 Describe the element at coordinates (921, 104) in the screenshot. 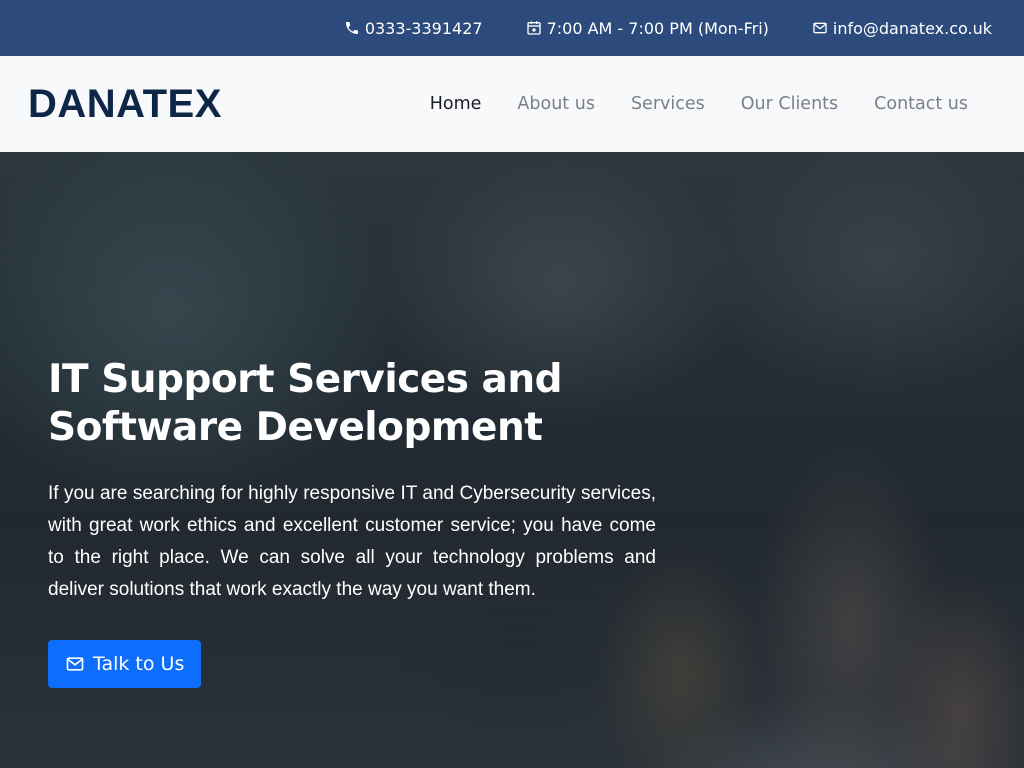

I see `nav-item-contact-us: Contact us` at that location.